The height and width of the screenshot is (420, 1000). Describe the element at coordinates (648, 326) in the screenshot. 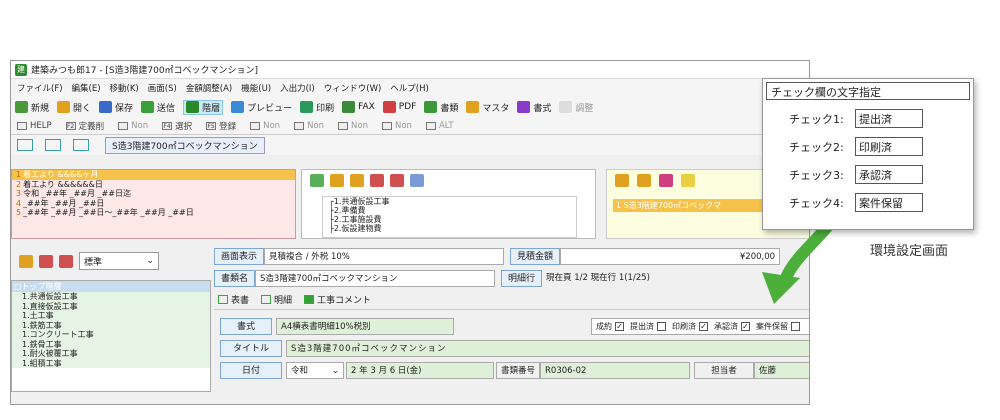

I see `check-submitted: 提出済` at that location.